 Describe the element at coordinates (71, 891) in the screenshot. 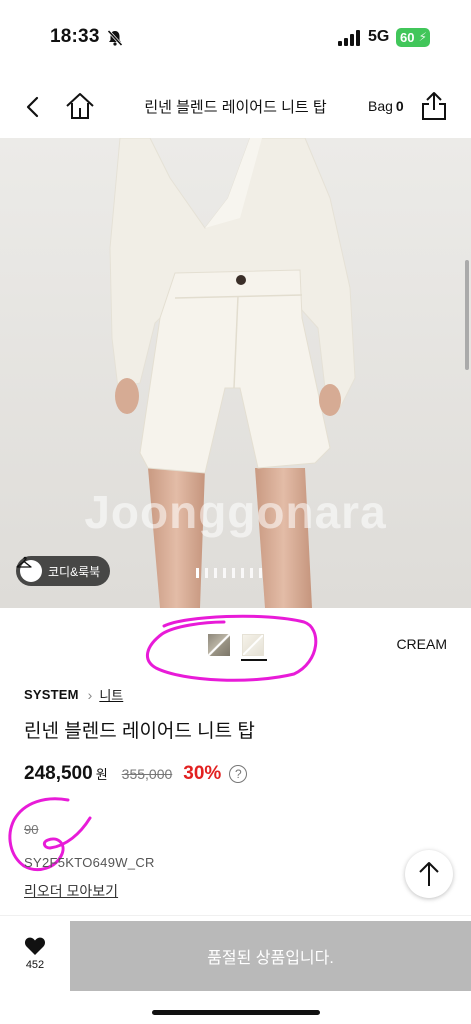

I see `reorder-link: 리오더 모아보기` at that location.